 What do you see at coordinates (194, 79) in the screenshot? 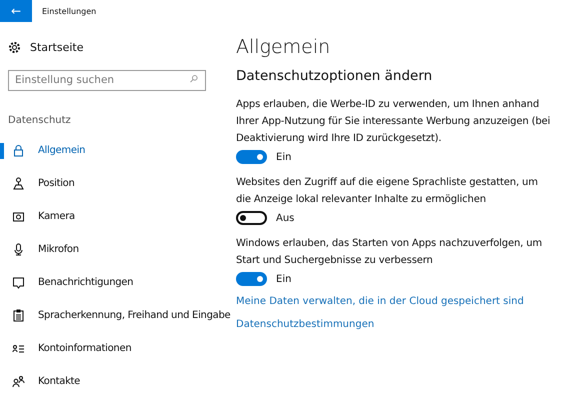
I see `search-icon` at bounding box center [194, 79].